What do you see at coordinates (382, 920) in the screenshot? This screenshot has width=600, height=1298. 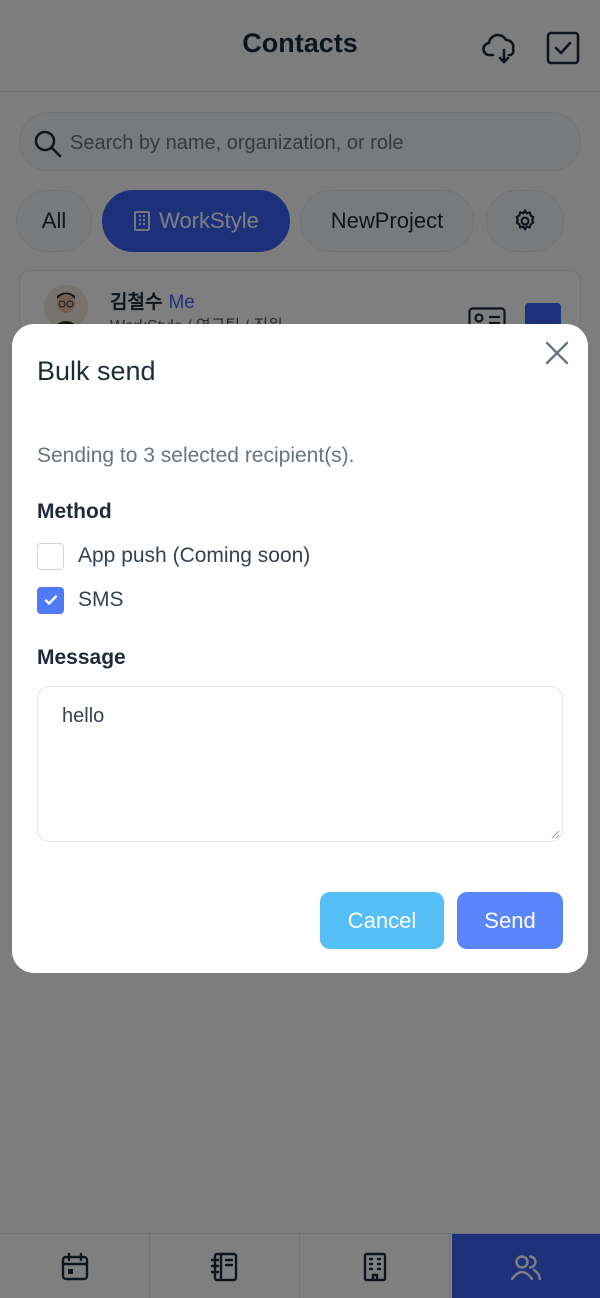 I see `cancel-button: Cancel` at bounding box center [382, 920].